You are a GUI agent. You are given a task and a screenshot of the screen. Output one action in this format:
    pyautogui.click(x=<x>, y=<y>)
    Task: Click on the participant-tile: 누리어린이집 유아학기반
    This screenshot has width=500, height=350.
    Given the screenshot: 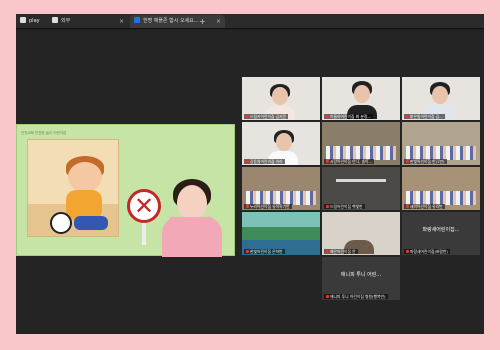 What is the action you would take?
    pyautogui.click(x=281, y=188)
    